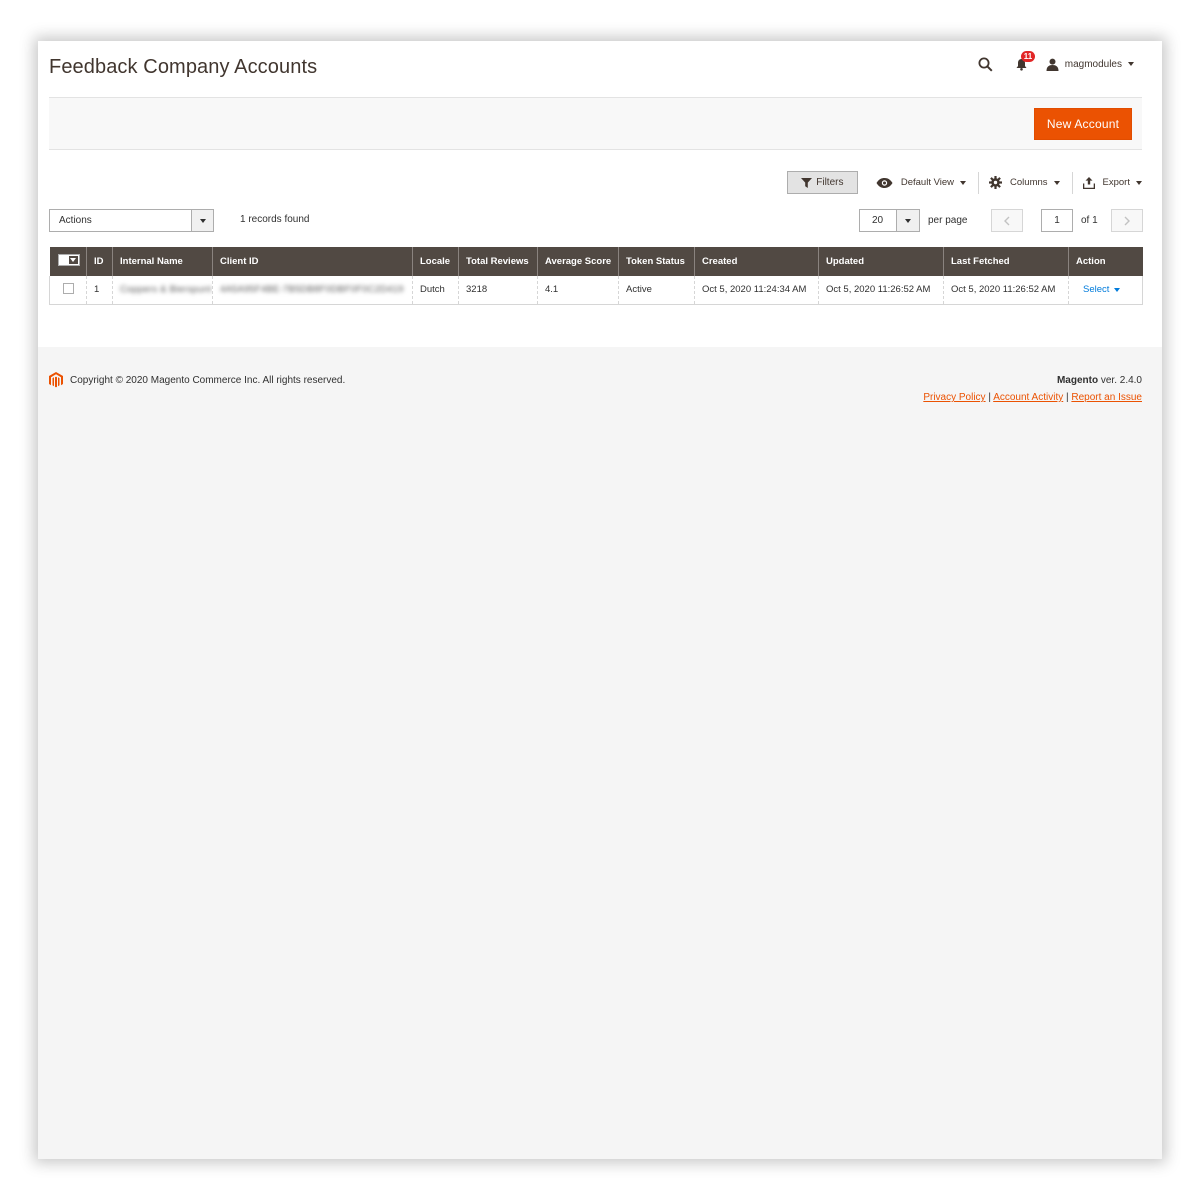  What do you see at coordinates (99, 261) in the screenshot?
I see `column-header-id: ID` at bounding box center [99, 261].